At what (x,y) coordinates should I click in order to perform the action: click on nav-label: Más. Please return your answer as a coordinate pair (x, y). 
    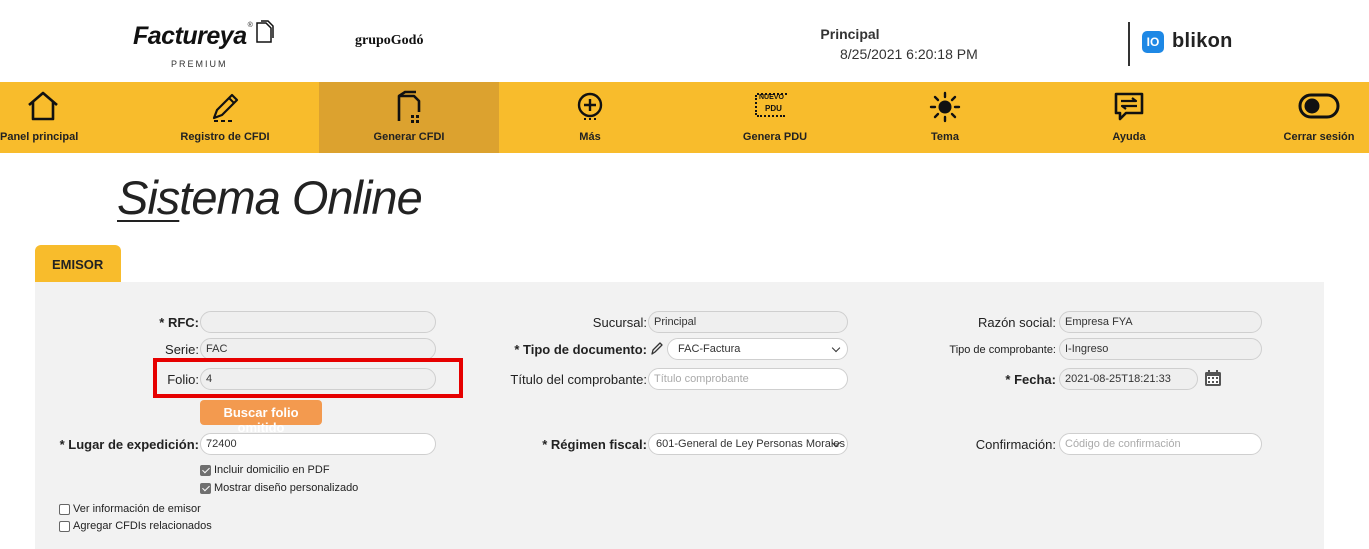
    Looking at the image, I should click on (590, 137).